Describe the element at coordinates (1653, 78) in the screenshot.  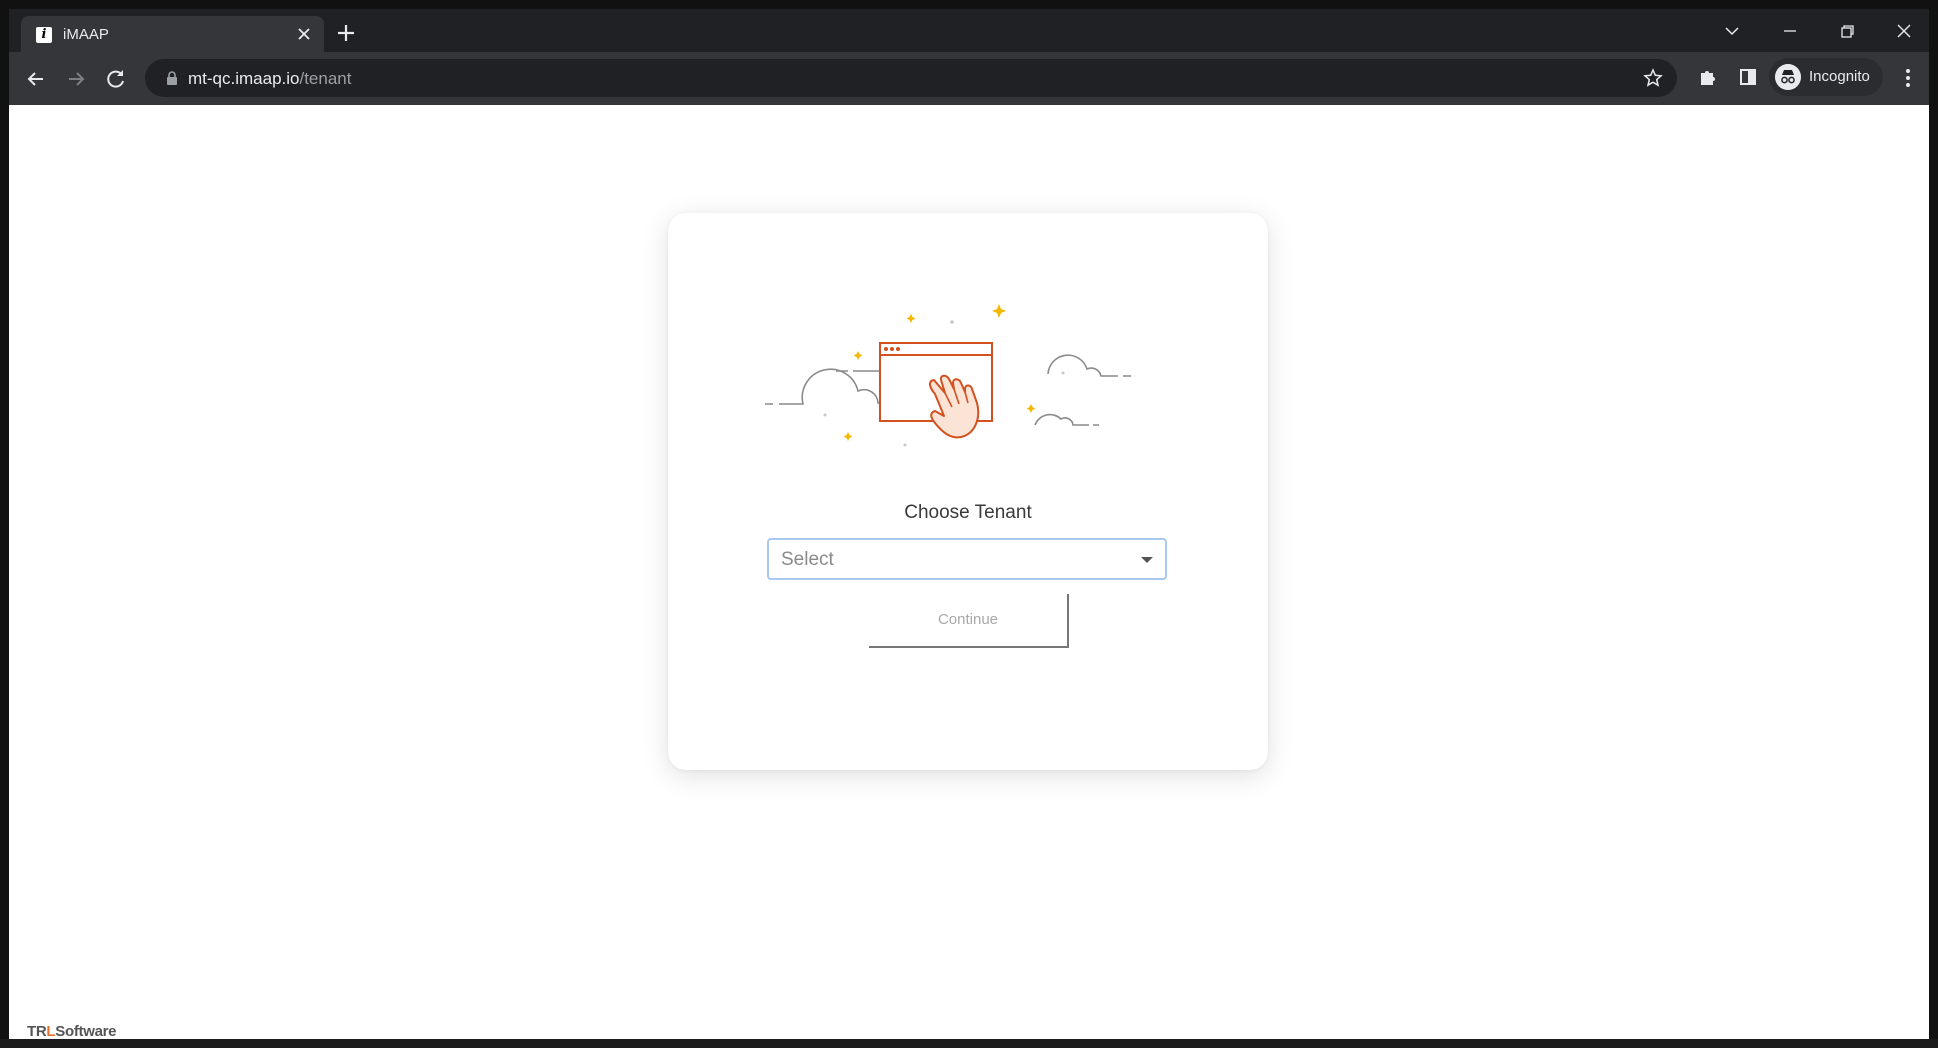
I see `bookmark-star-icon` at that location.